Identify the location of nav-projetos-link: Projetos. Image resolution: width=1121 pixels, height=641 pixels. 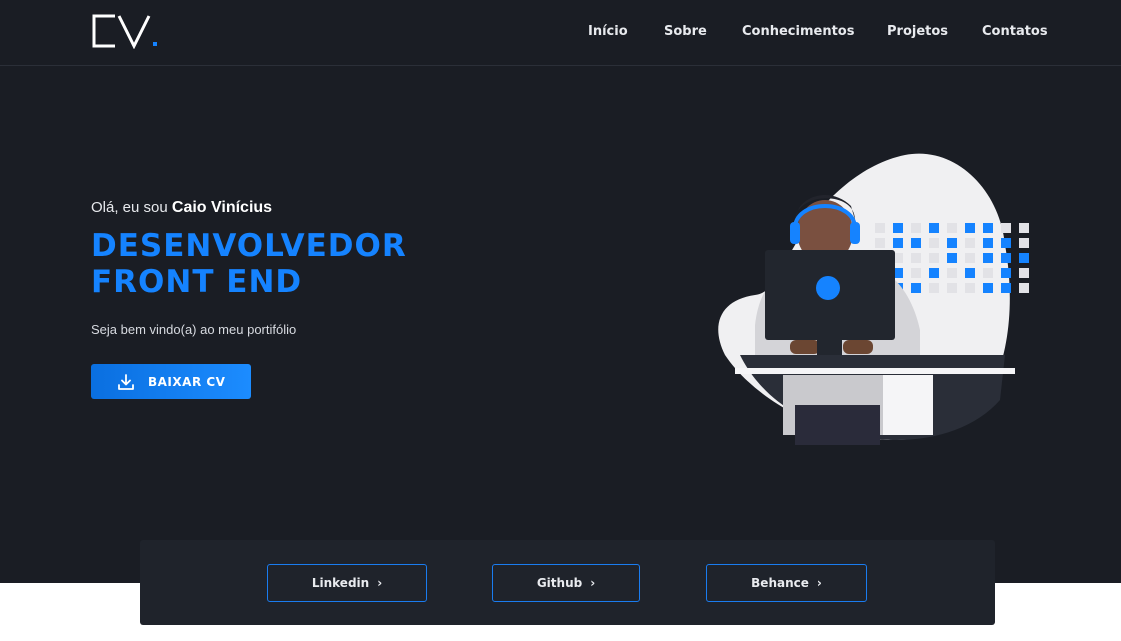
(917, 31).